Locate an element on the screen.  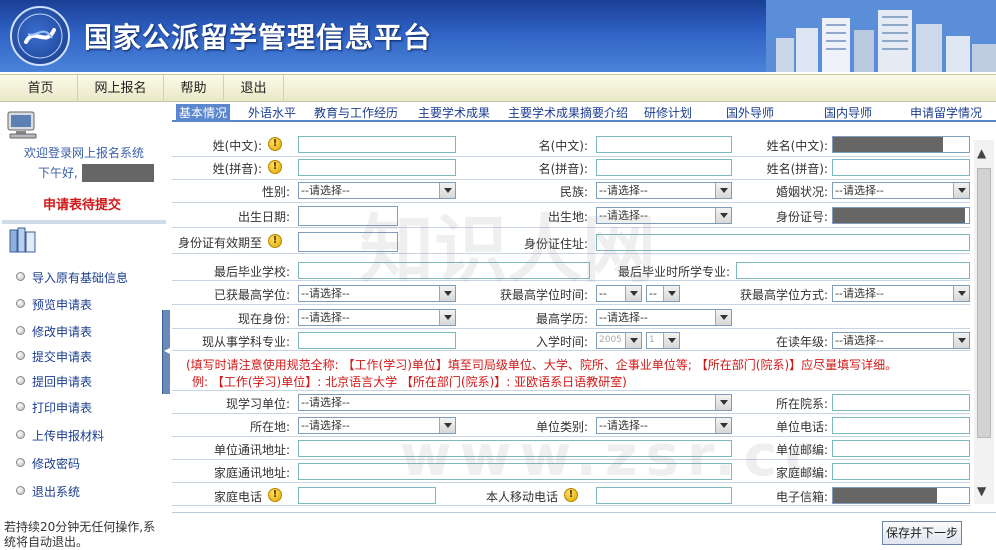
tab-education-work: 教育与工作经历 is located at coordinates (356, 113).